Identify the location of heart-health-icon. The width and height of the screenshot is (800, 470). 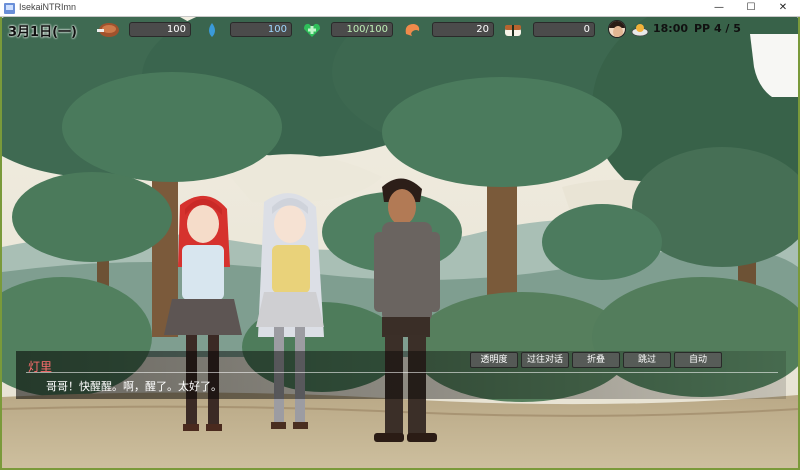
(312, 30).